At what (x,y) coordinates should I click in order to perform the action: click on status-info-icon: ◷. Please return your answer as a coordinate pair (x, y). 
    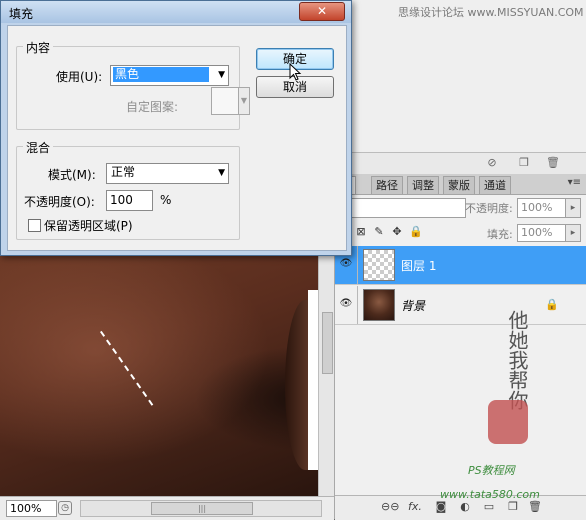
    Looking at the image, I should click on (65, 508).